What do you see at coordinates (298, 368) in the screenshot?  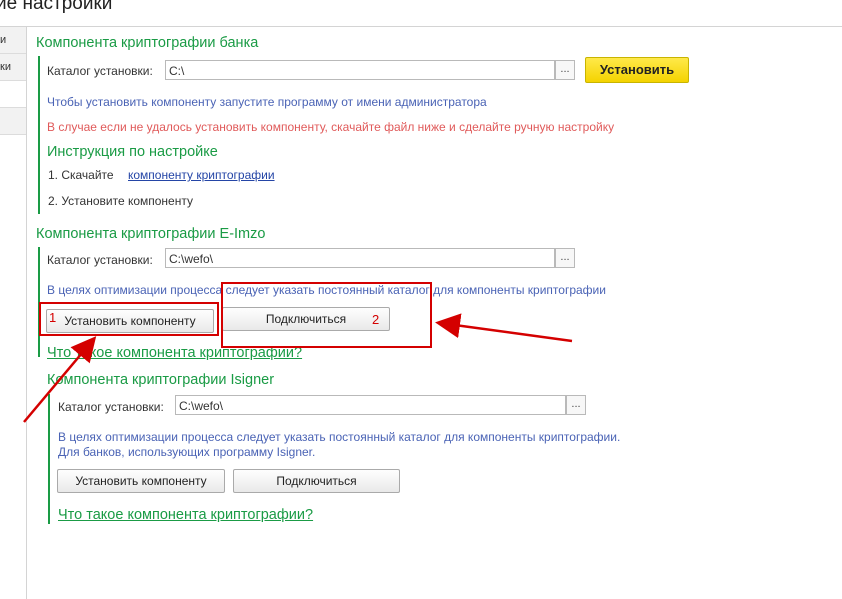 I see `annotation-arrows` at bounding box center [298, 368].